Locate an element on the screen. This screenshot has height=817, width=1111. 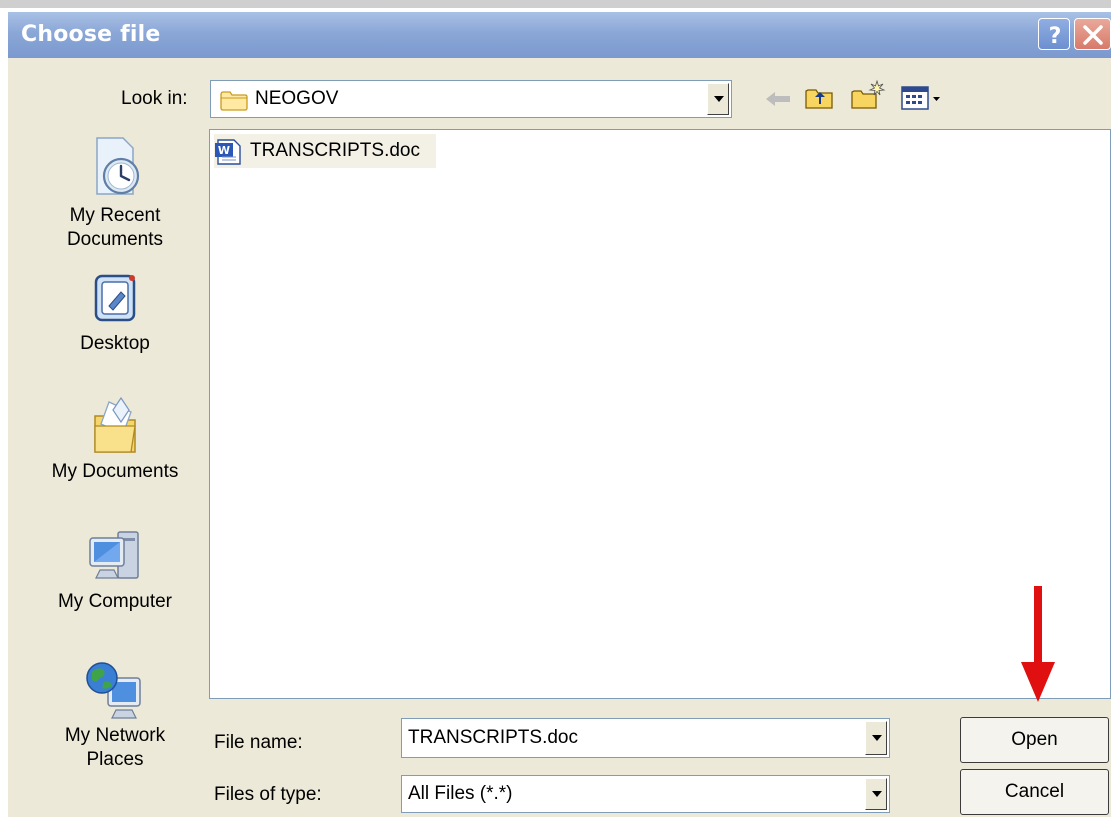
file-name: TRANSCRIPTS.doc is located at coordinates (335, 150).